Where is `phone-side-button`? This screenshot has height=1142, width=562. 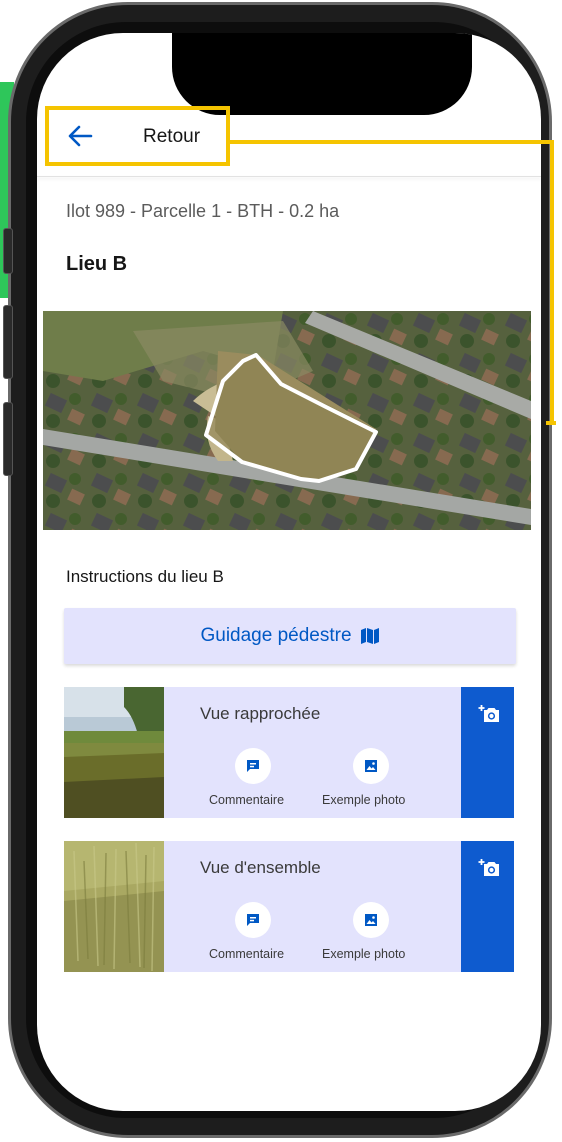
phone-side-button is located at coordinates (8, 251).